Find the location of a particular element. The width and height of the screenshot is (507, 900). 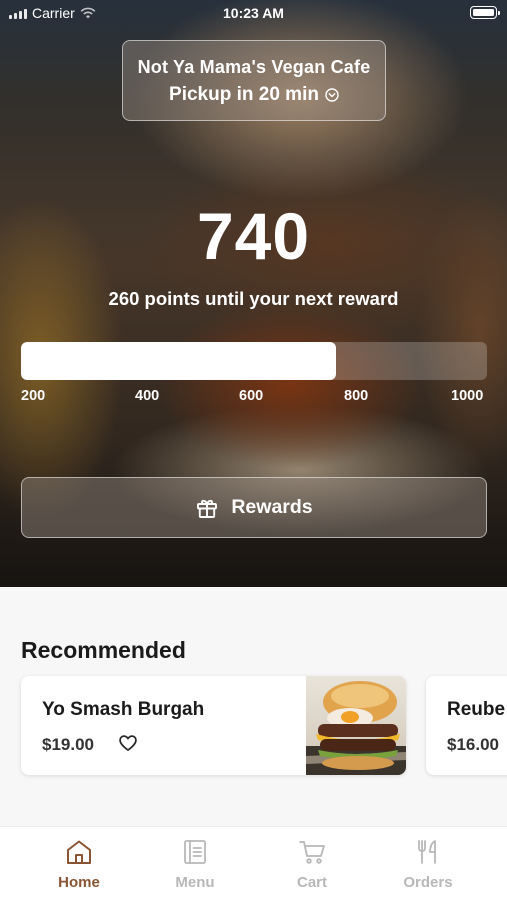

menu-item-card: Yo Smash Burgah $19.00 is located at coordinates (213, 725).